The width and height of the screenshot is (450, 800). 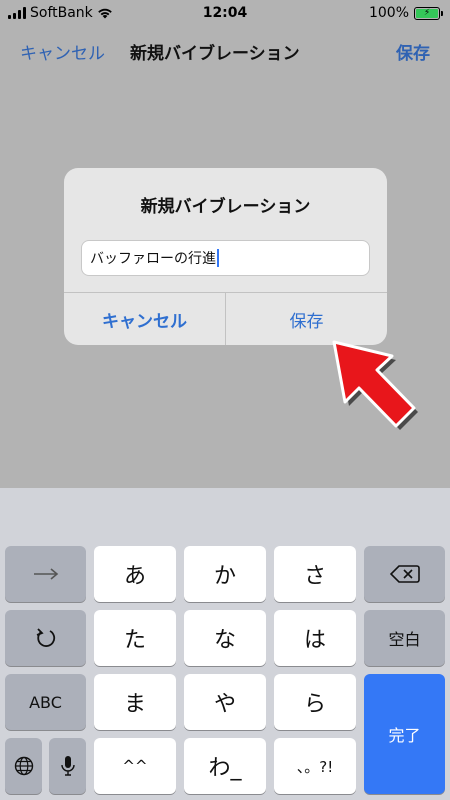 I want to click on key-ma: ま, so click(x=135, y=702).